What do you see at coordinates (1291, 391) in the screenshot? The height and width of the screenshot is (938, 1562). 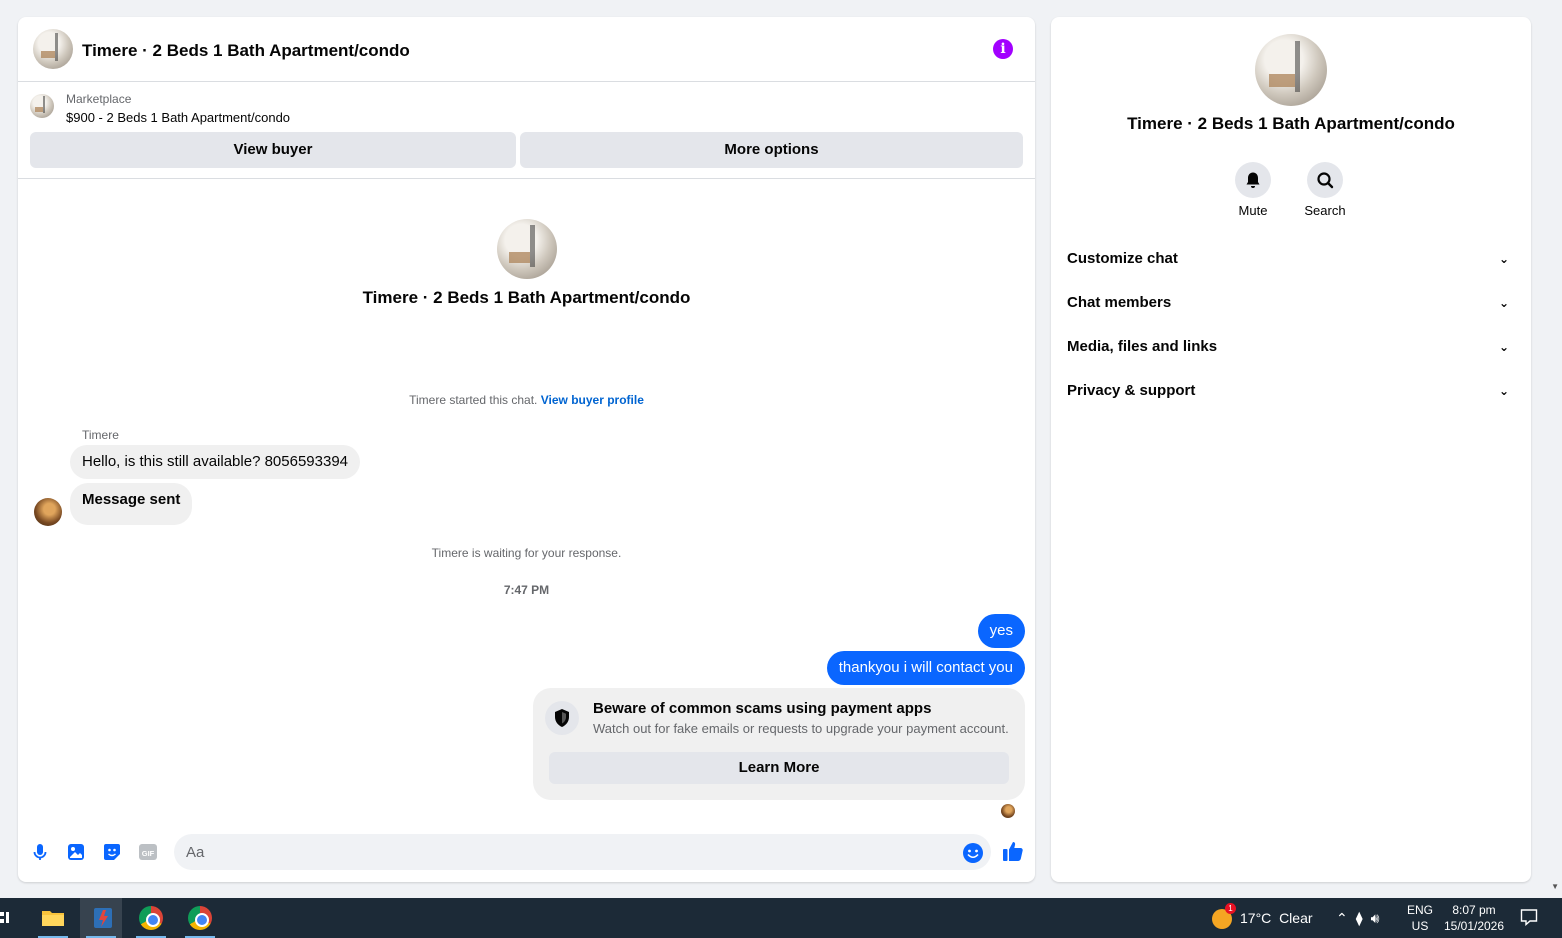 I see `section-privacy-support: Privacy & support ⌄` at bounding box center [1291, 391].